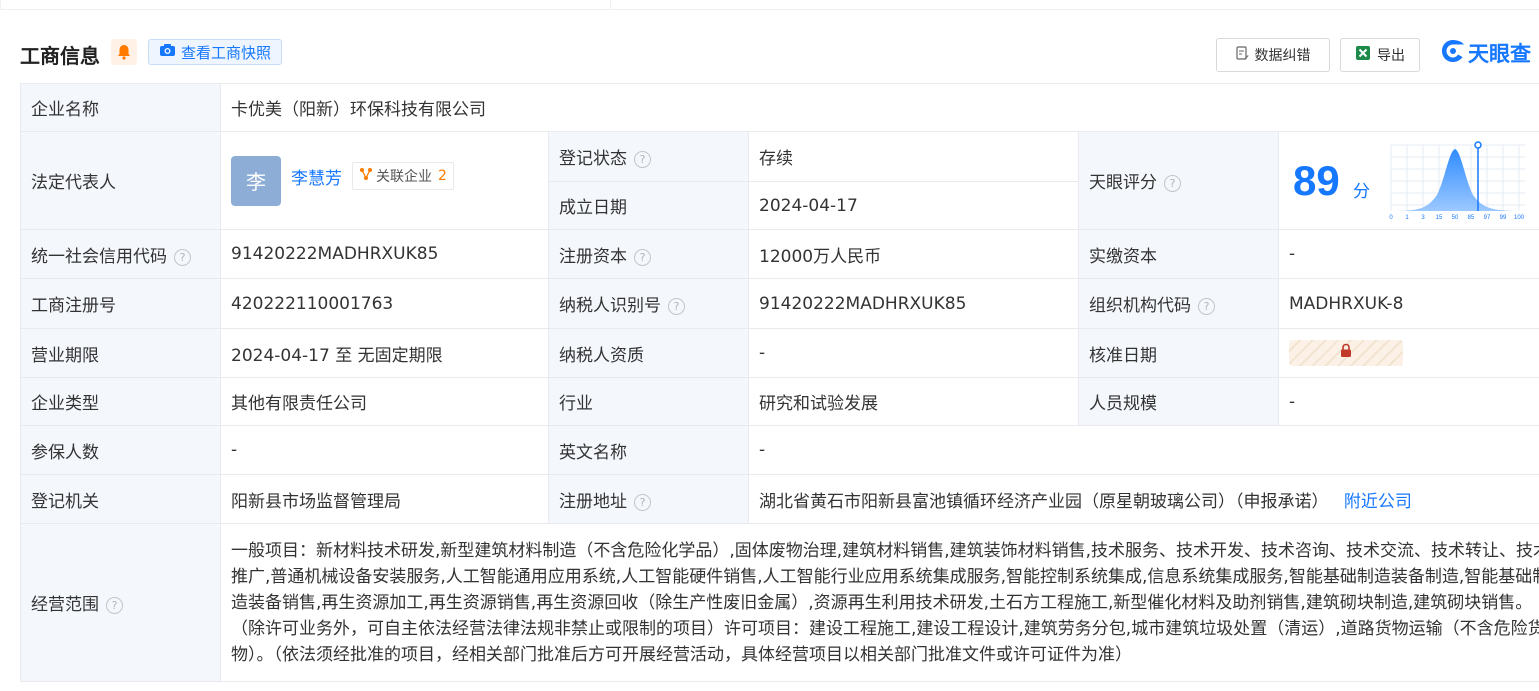 The image size is (1539, 691). Describe the element at coordinates (366, 176) in the screenshot. I see `network-icon` at that location.